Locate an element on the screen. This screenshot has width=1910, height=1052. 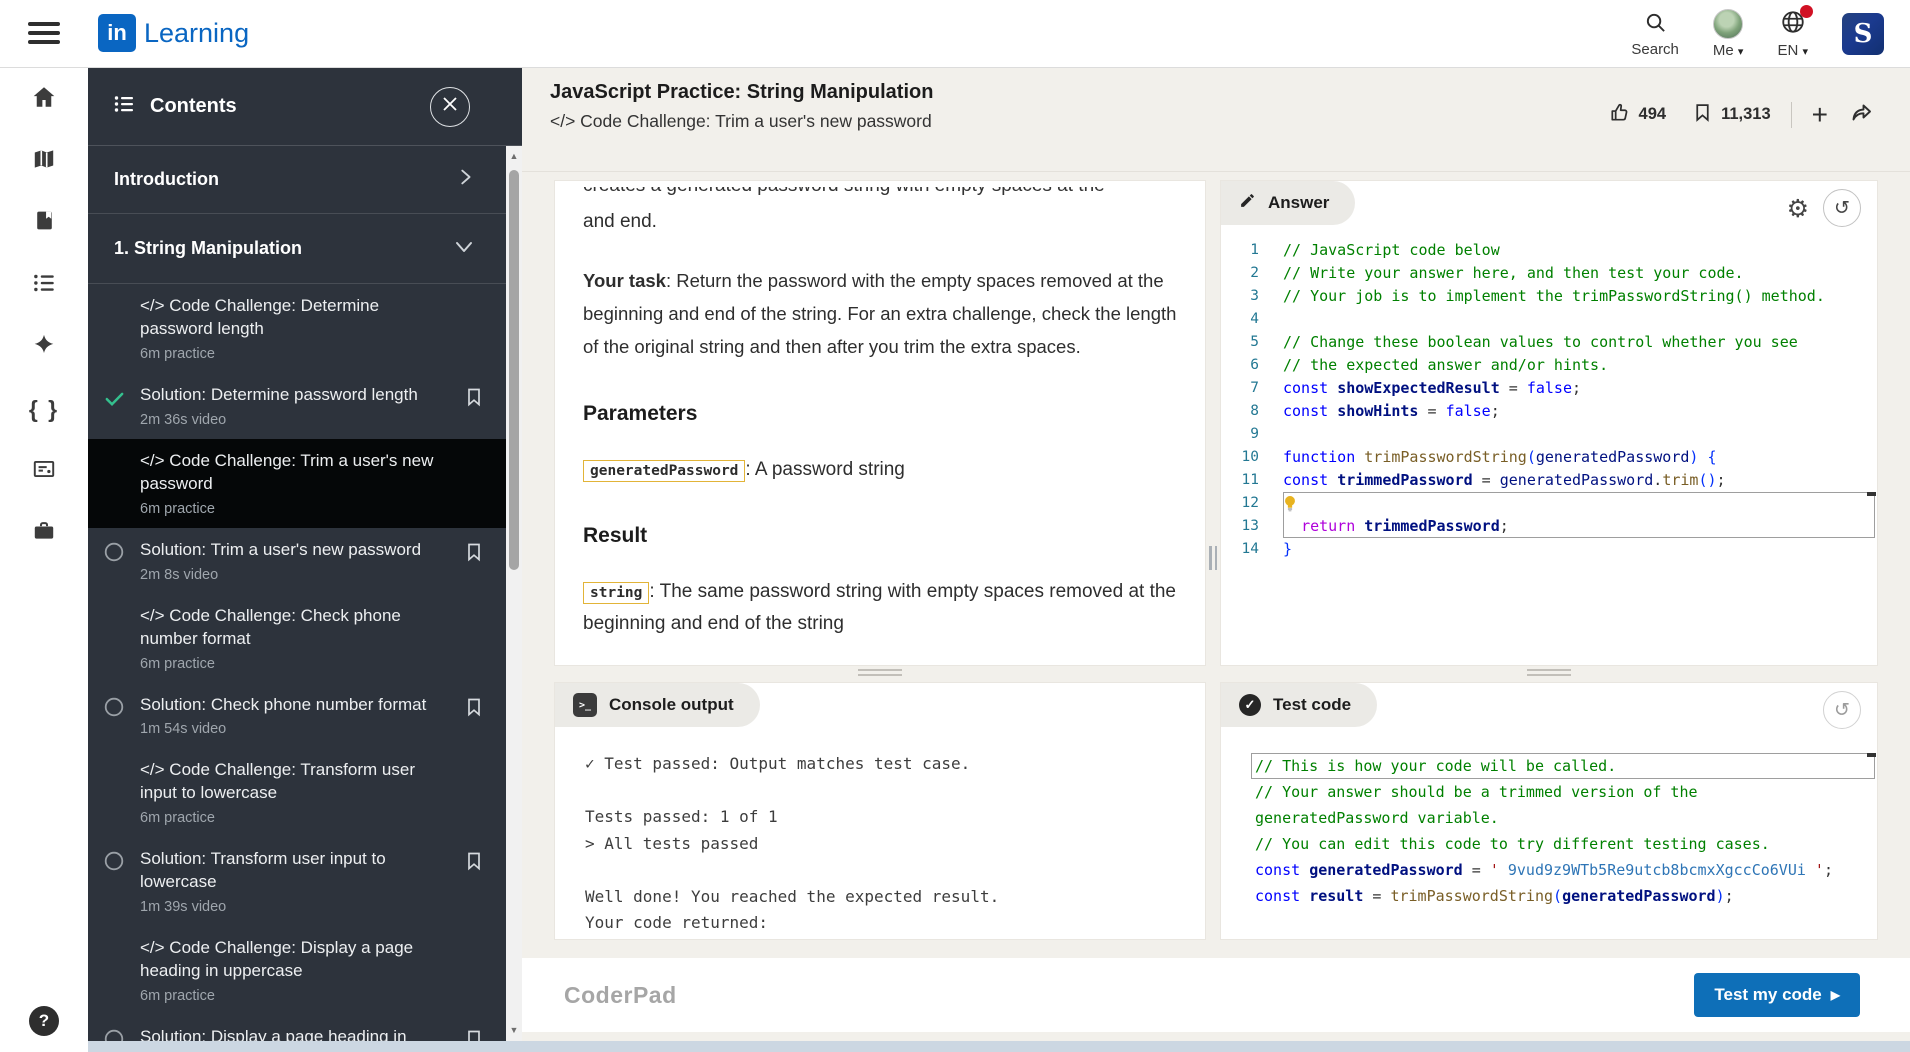
terminal-icon: >_ is located at coordinates (585, 705).